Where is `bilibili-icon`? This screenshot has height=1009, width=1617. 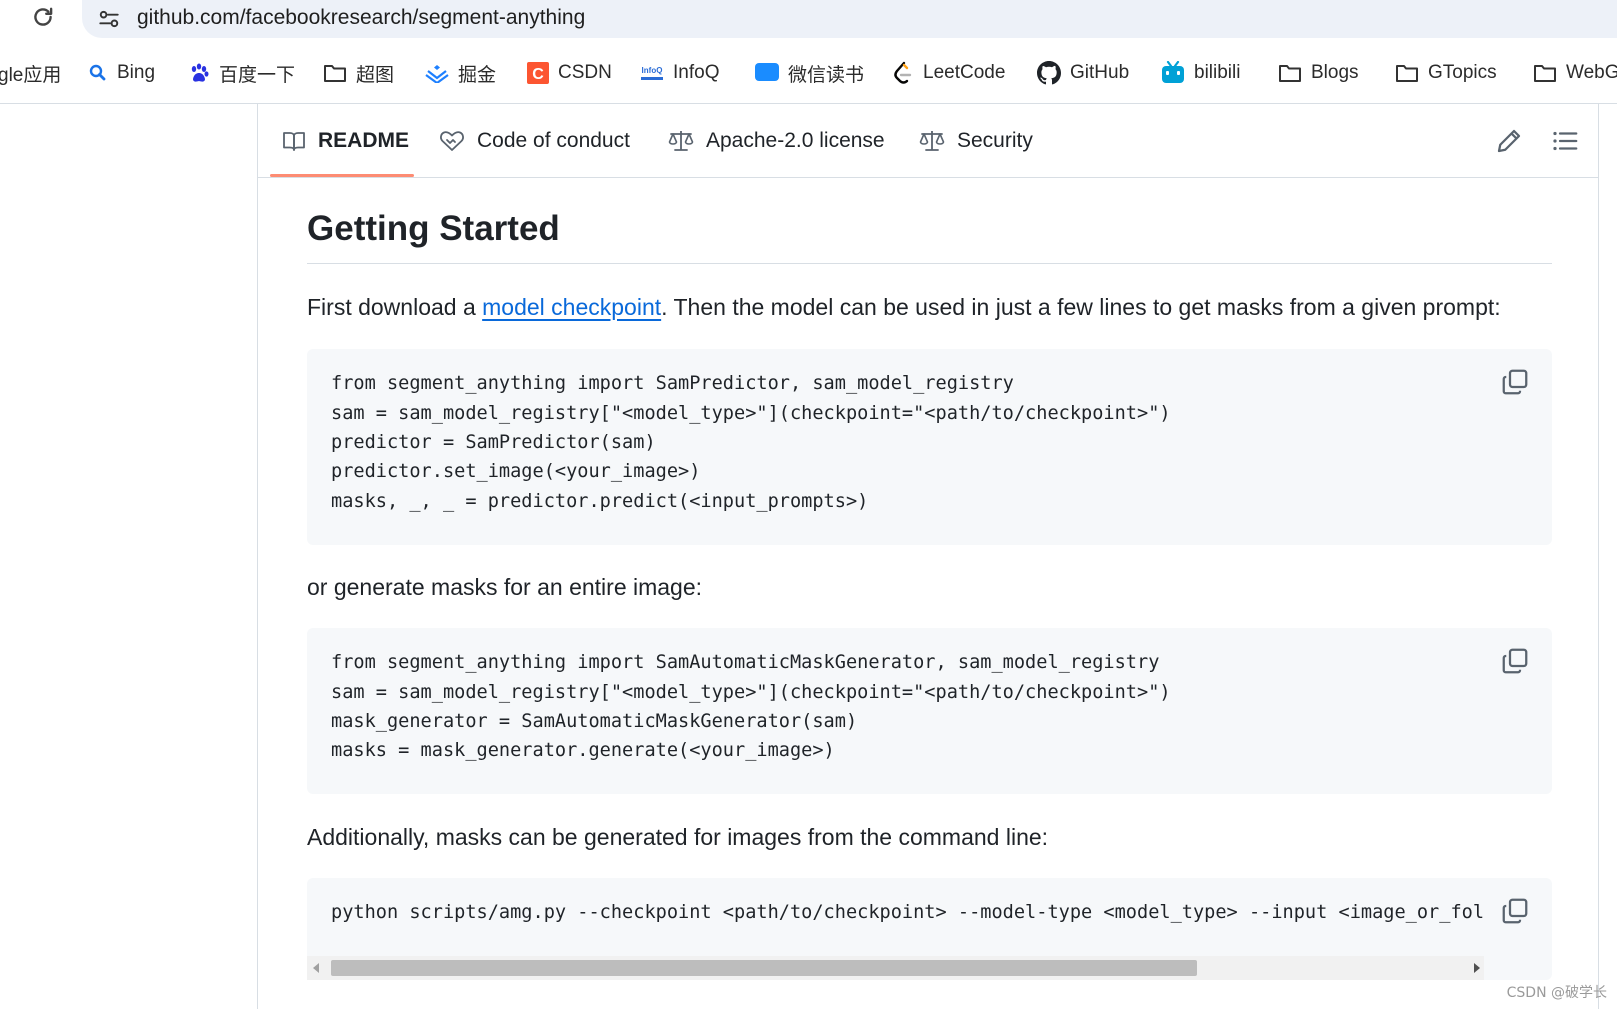
bilibili-icon is located at coordinates (1173, 72).